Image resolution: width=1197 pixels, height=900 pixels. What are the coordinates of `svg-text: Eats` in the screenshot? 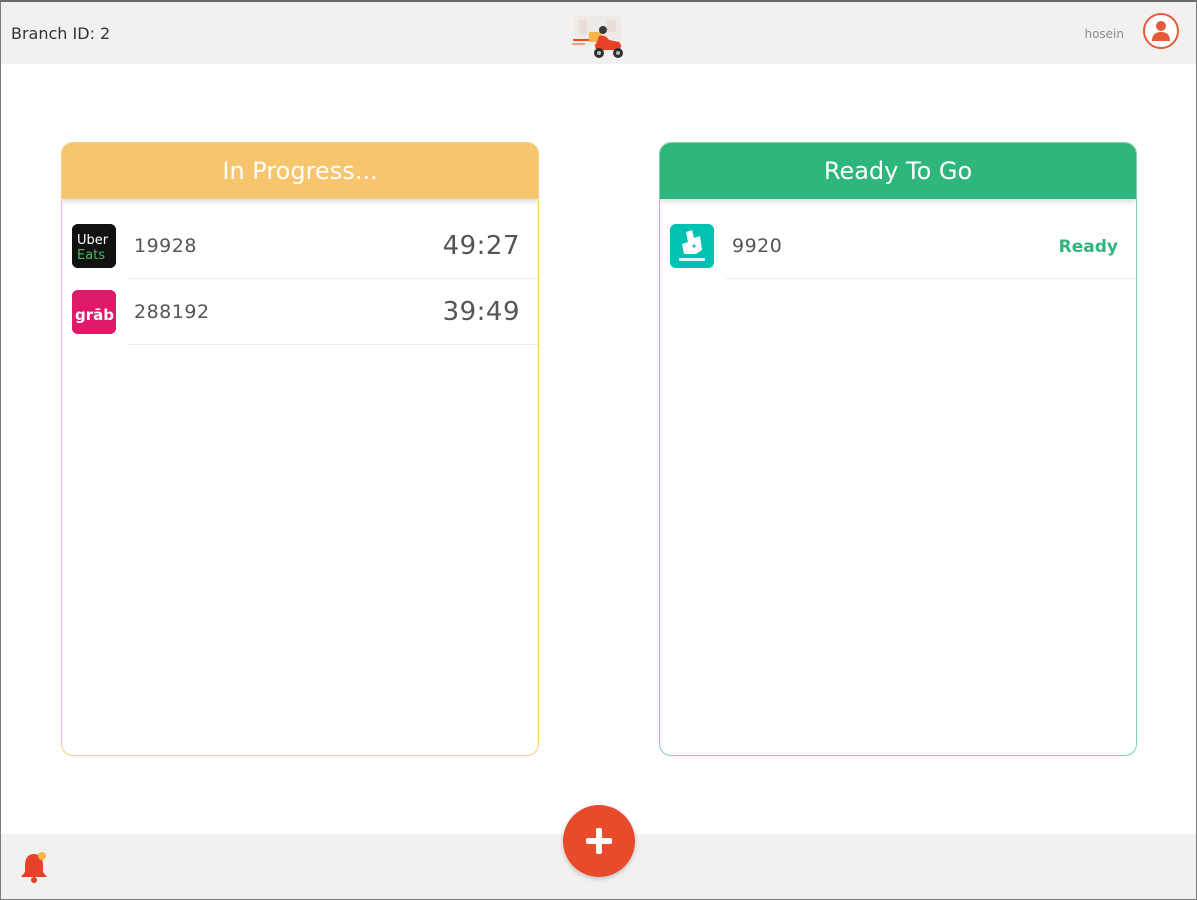 It's located at (91, 255).